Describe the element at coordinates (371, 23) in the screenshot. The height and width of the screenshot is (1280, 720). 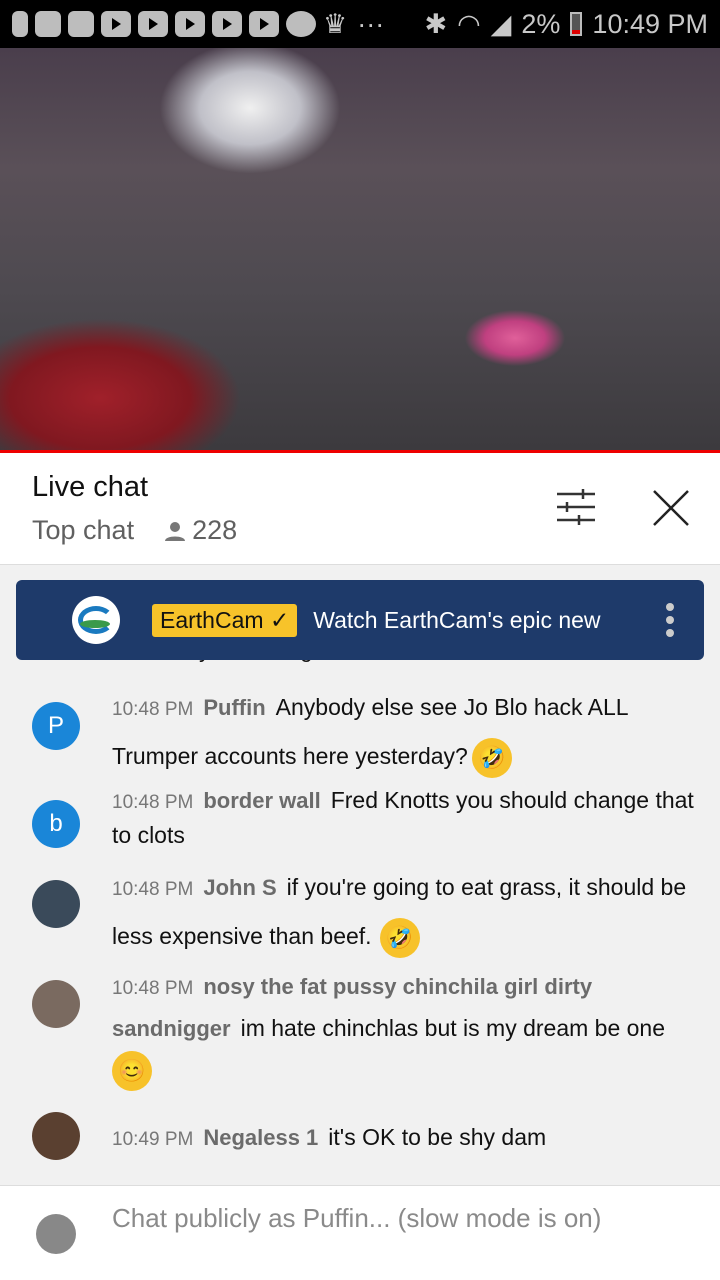
I see `more-notifications-icon: ···` at that location.